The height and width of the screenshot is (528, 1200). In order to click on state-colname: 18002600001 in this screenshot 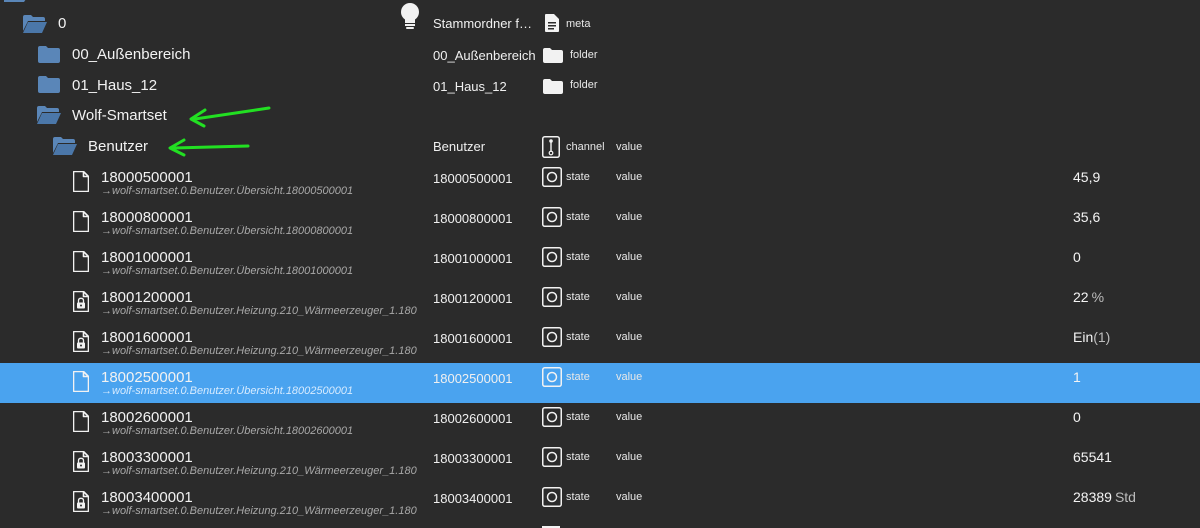, I will do `click(473, 418)`.